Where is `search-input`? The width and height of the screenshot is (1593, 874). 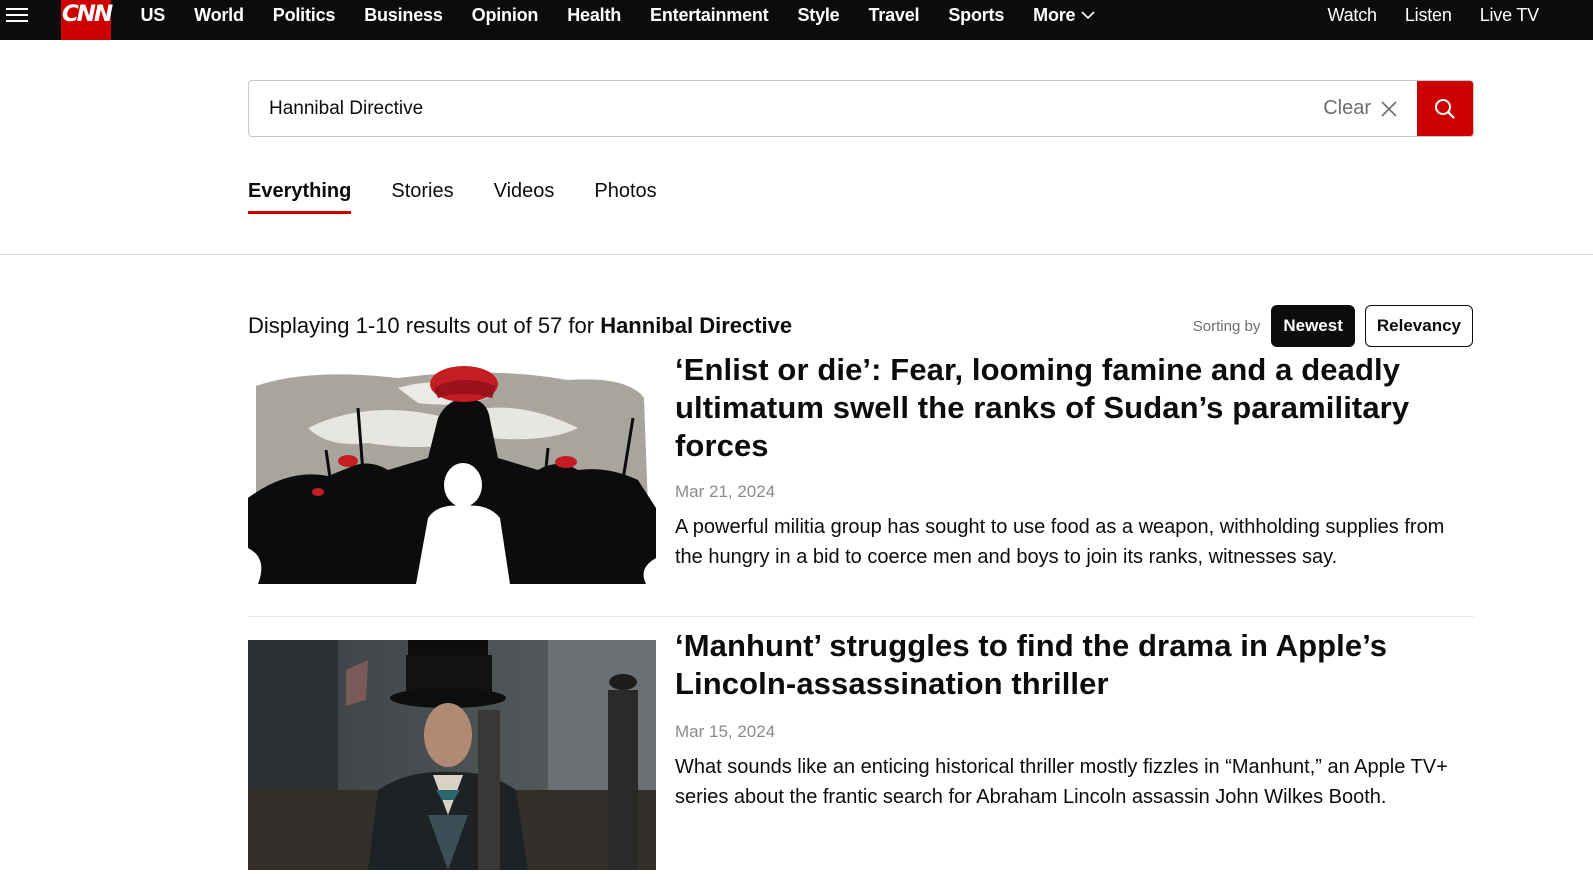 search-input is located at coordinates (759, 108).